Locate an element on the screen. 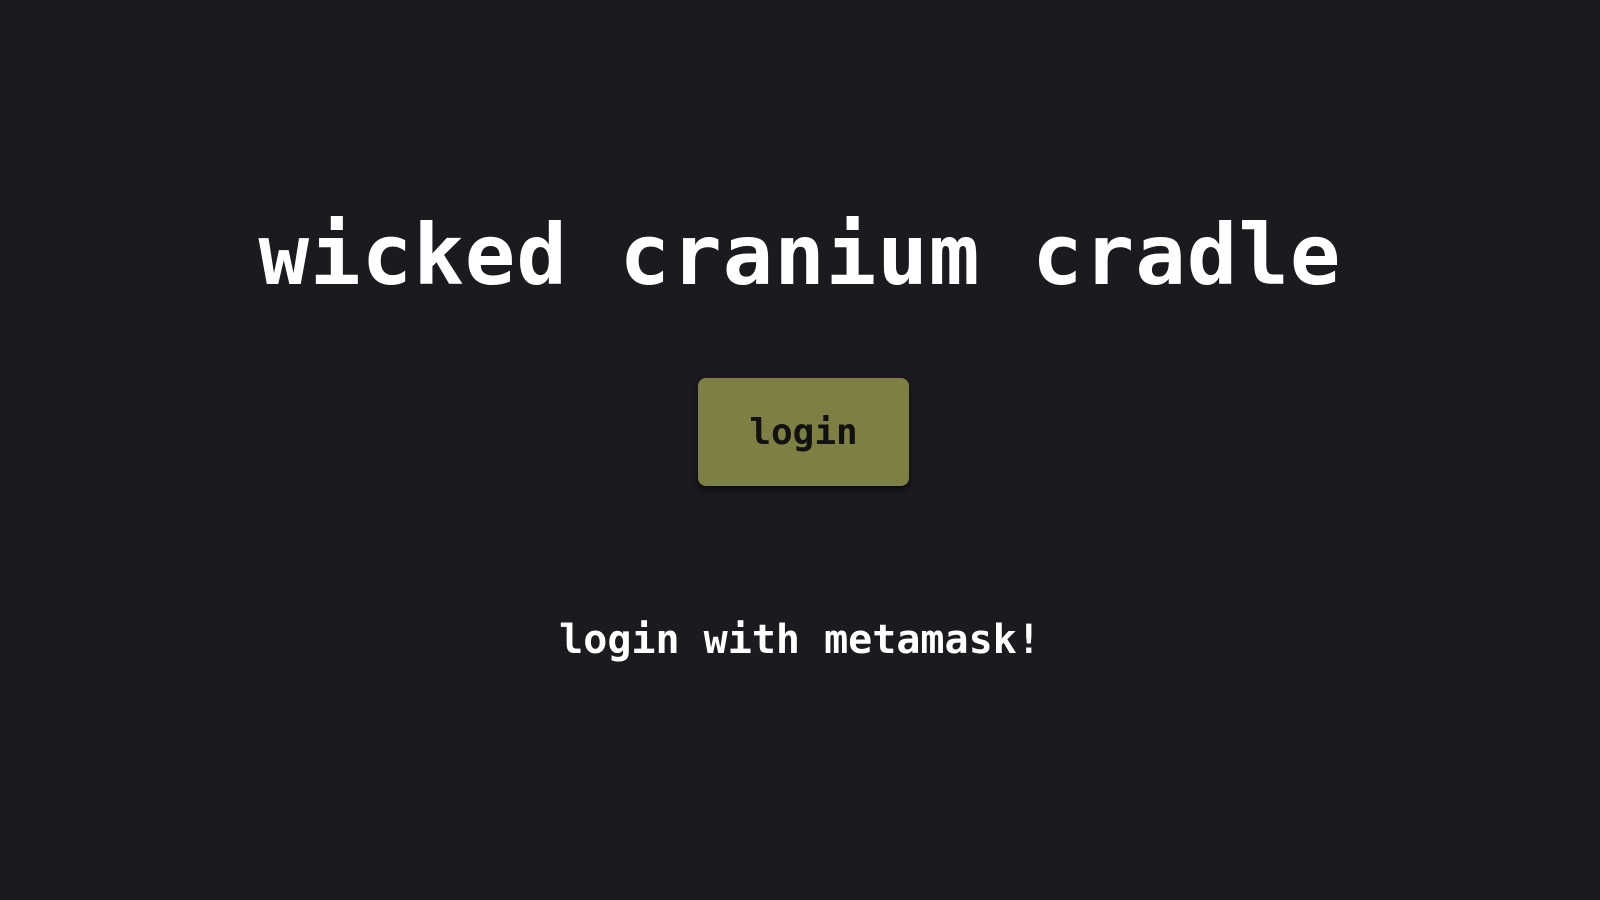  metamask-hint: login with metamask! is located at coordinates (800, 640).